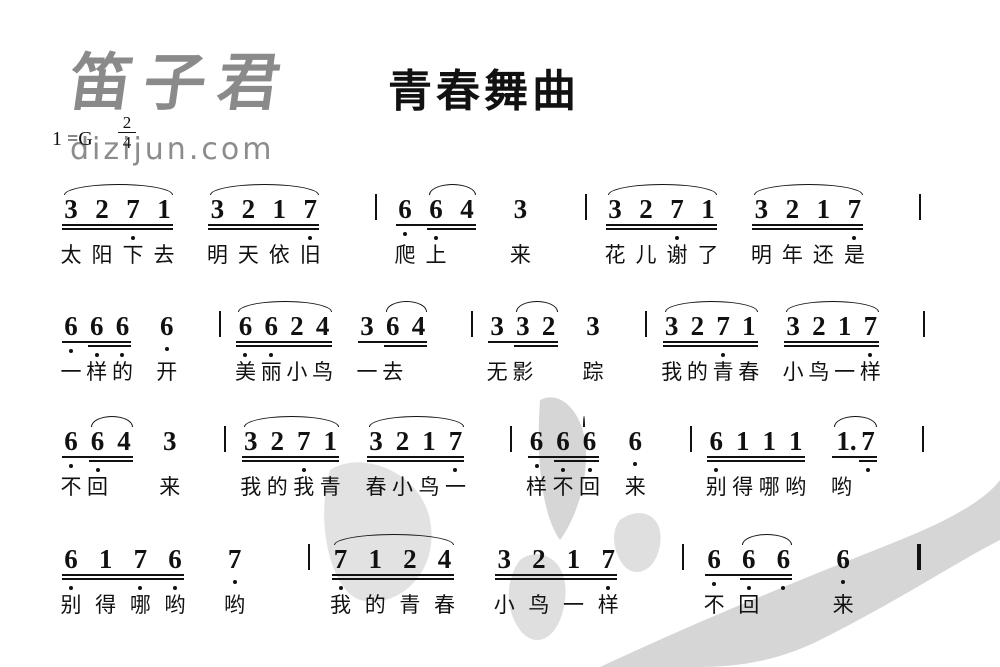 This screenshot has height=667, width=1000. Describe the element at coordinates (697, 372) in the screenshot. I see `lyric: 的` at that location.